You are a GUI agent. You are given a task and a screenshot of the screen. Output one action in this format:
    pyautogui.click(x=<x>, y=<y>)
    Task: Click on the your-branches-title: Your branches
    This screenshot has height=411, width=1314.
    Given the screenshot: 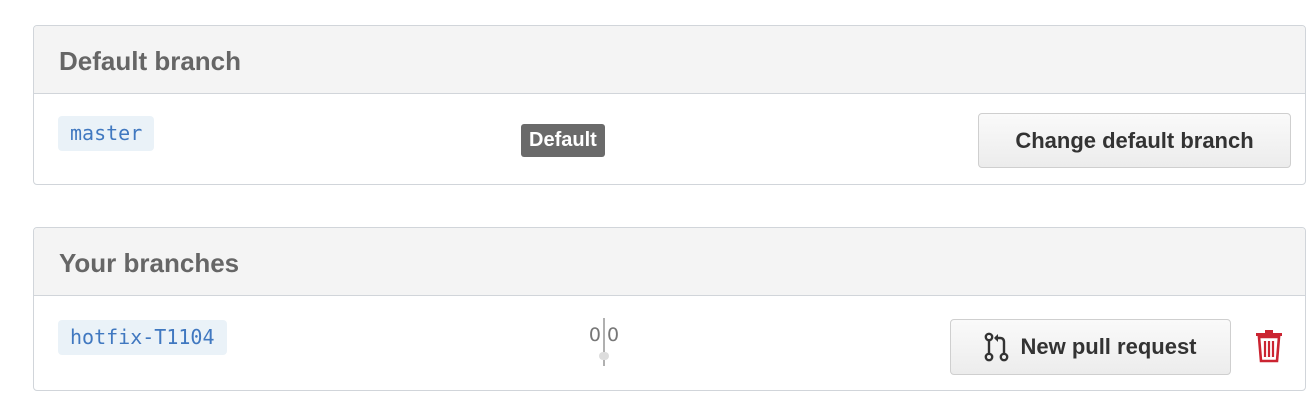 What is the action you would take?
    pyautogui.click(x=149, y=263)
    